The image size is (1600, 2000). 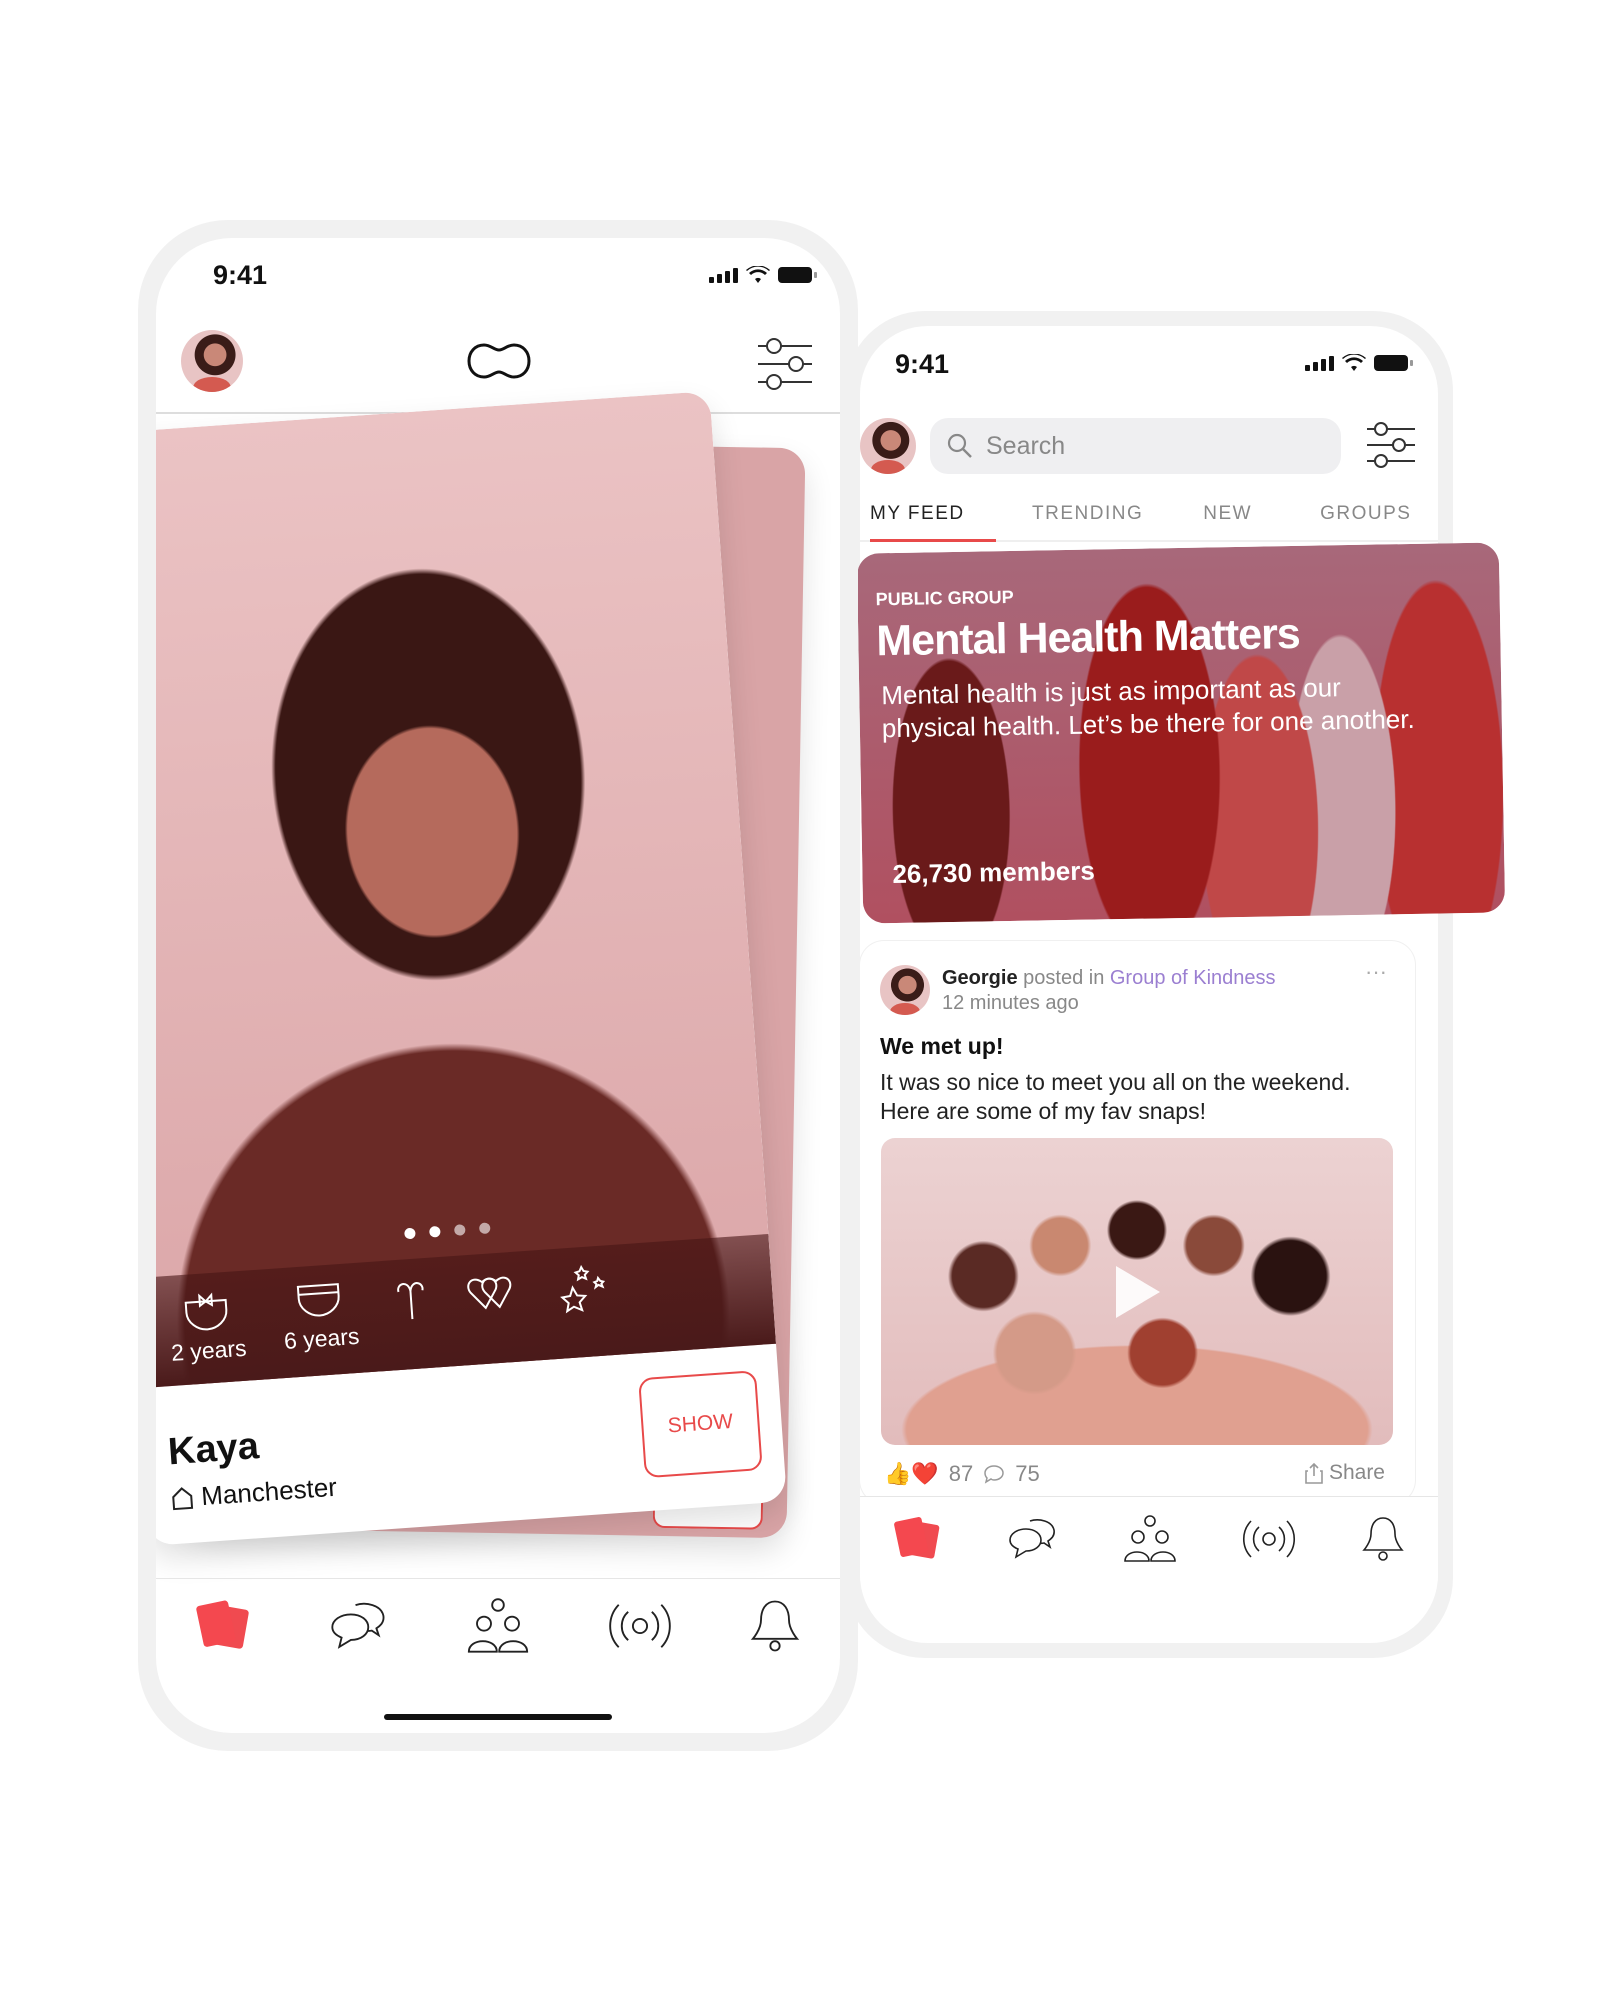 What do you see at coordinates (700, 1424) in the screenshot?
I see `show-button: SHOW` at bounding box center [700, 1424].